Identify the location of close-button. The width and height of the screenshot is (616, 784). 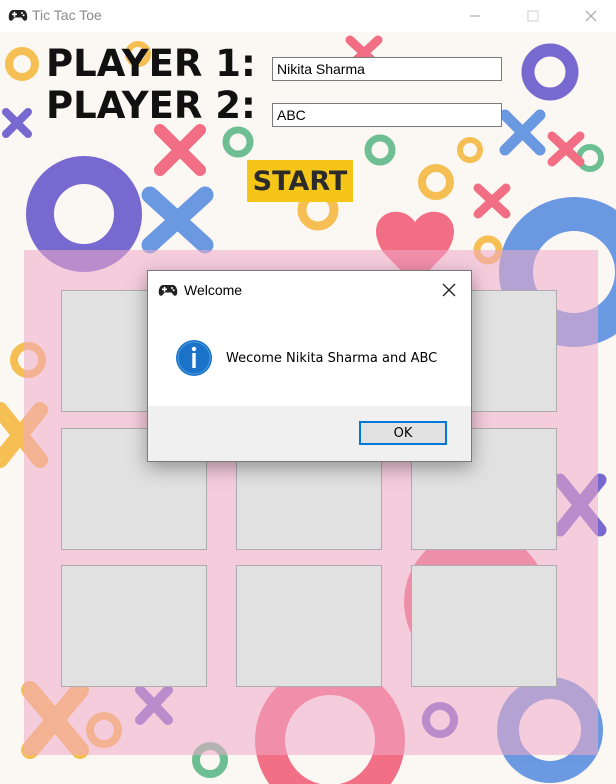
(591, 16).